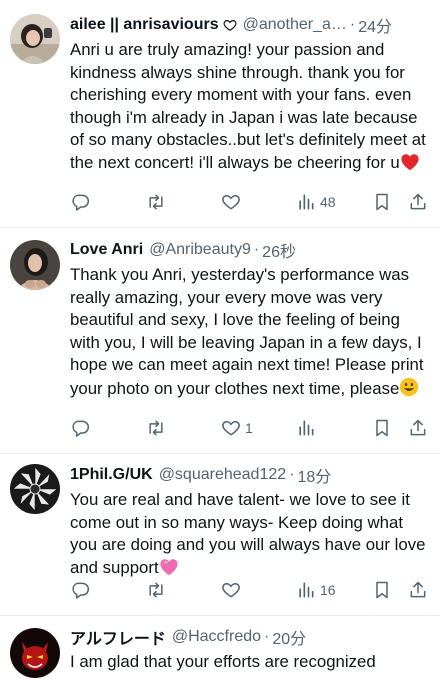  I want to click on author-name: ailee || anrisaviours, so click(144, 25).